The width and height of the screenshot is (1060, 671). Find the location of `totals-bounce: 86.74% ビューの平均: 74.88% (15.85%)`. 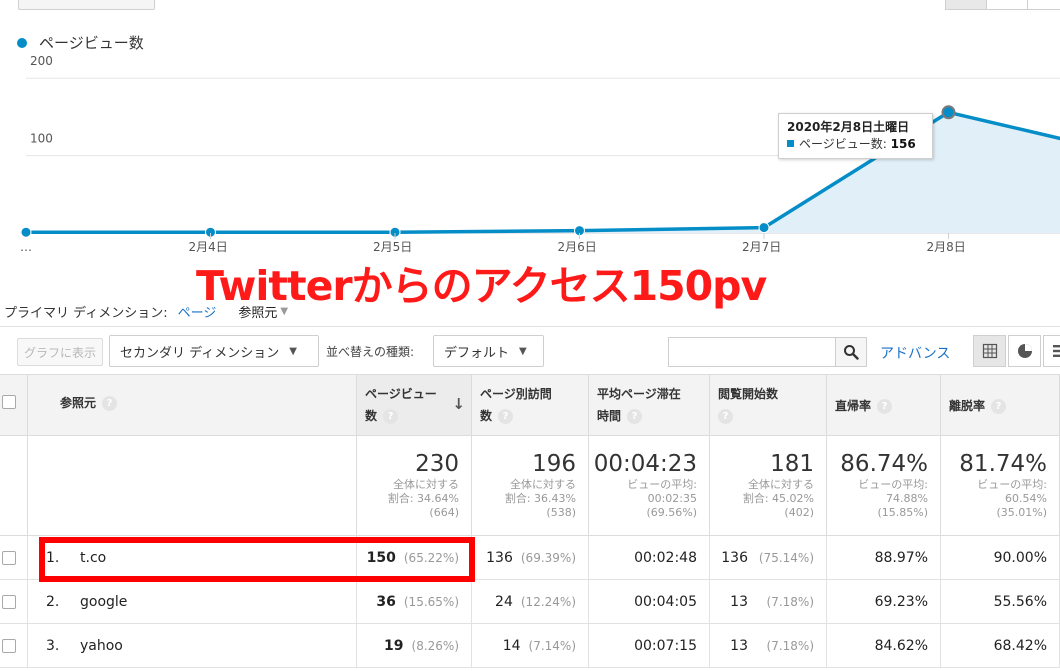

totals-bounce: 86.74% ビューの平均: 74.88% (15.85%) is located at coordinates (884, 486).